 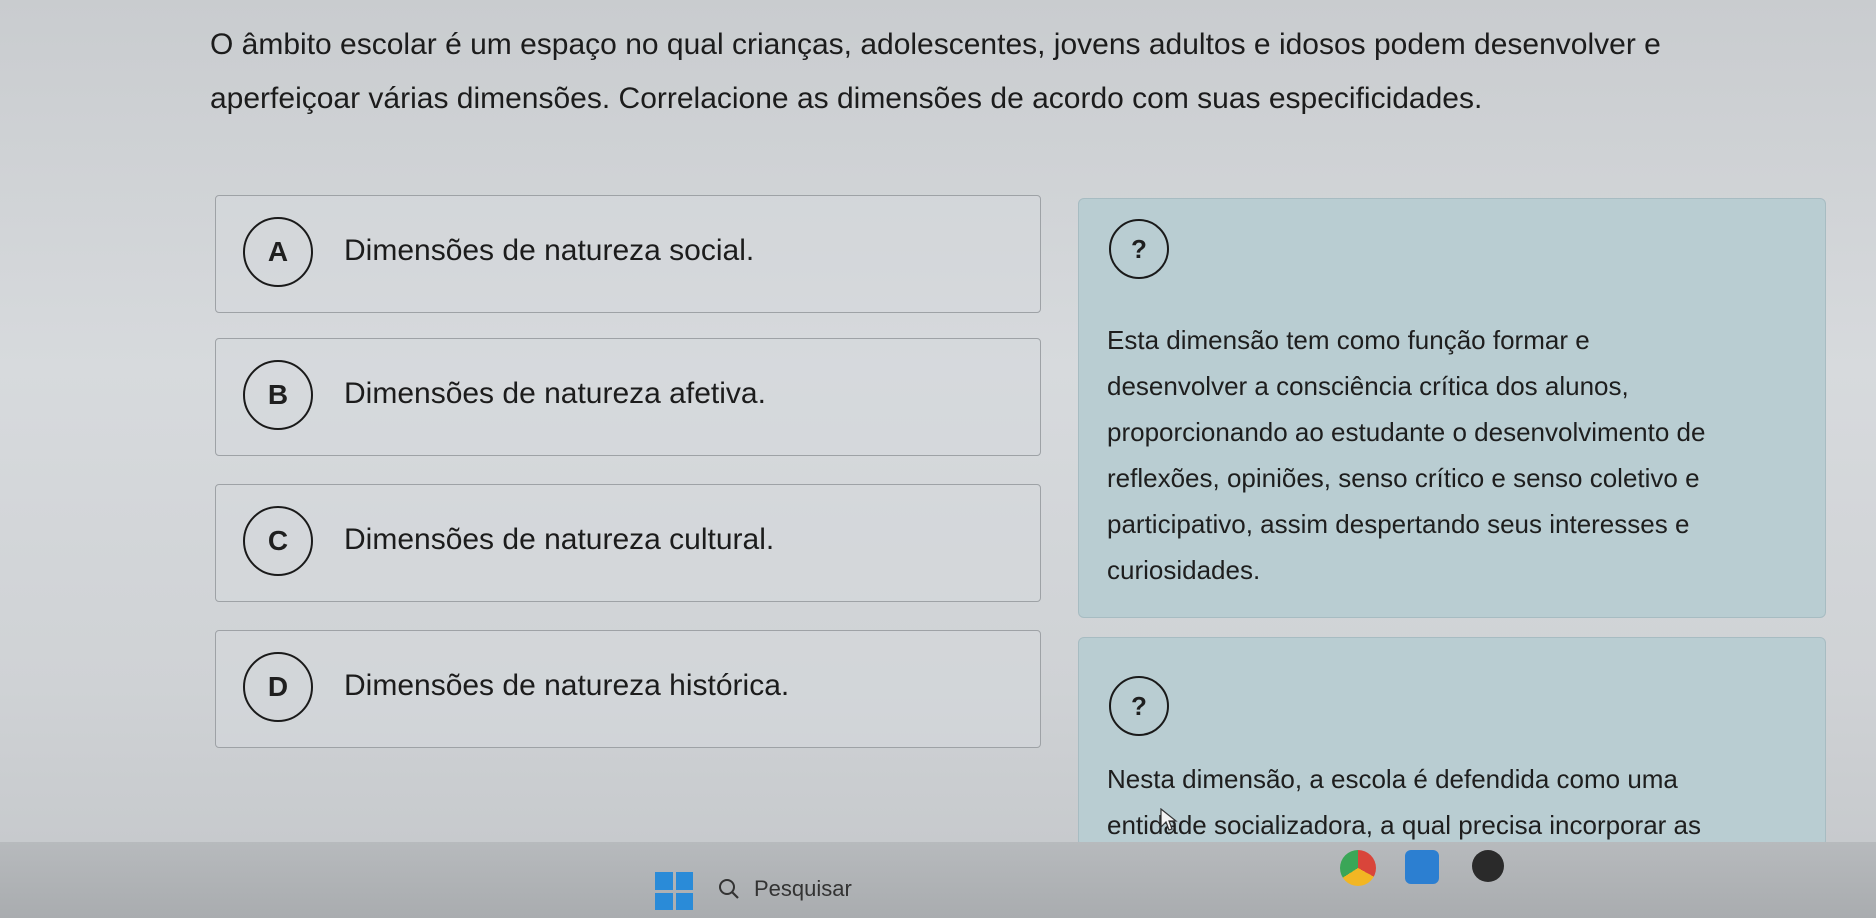 I want to click on answer-slot-1: ?, so click(x=1139, y=249).